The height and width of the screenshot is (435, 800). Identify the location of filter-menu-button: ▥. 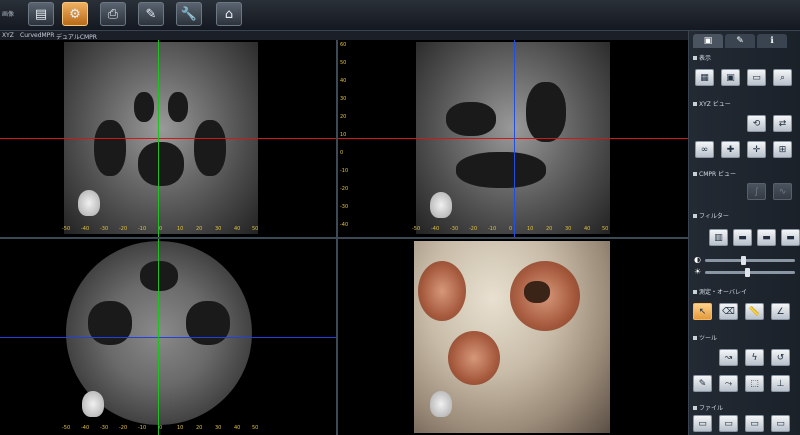
(718, 237).